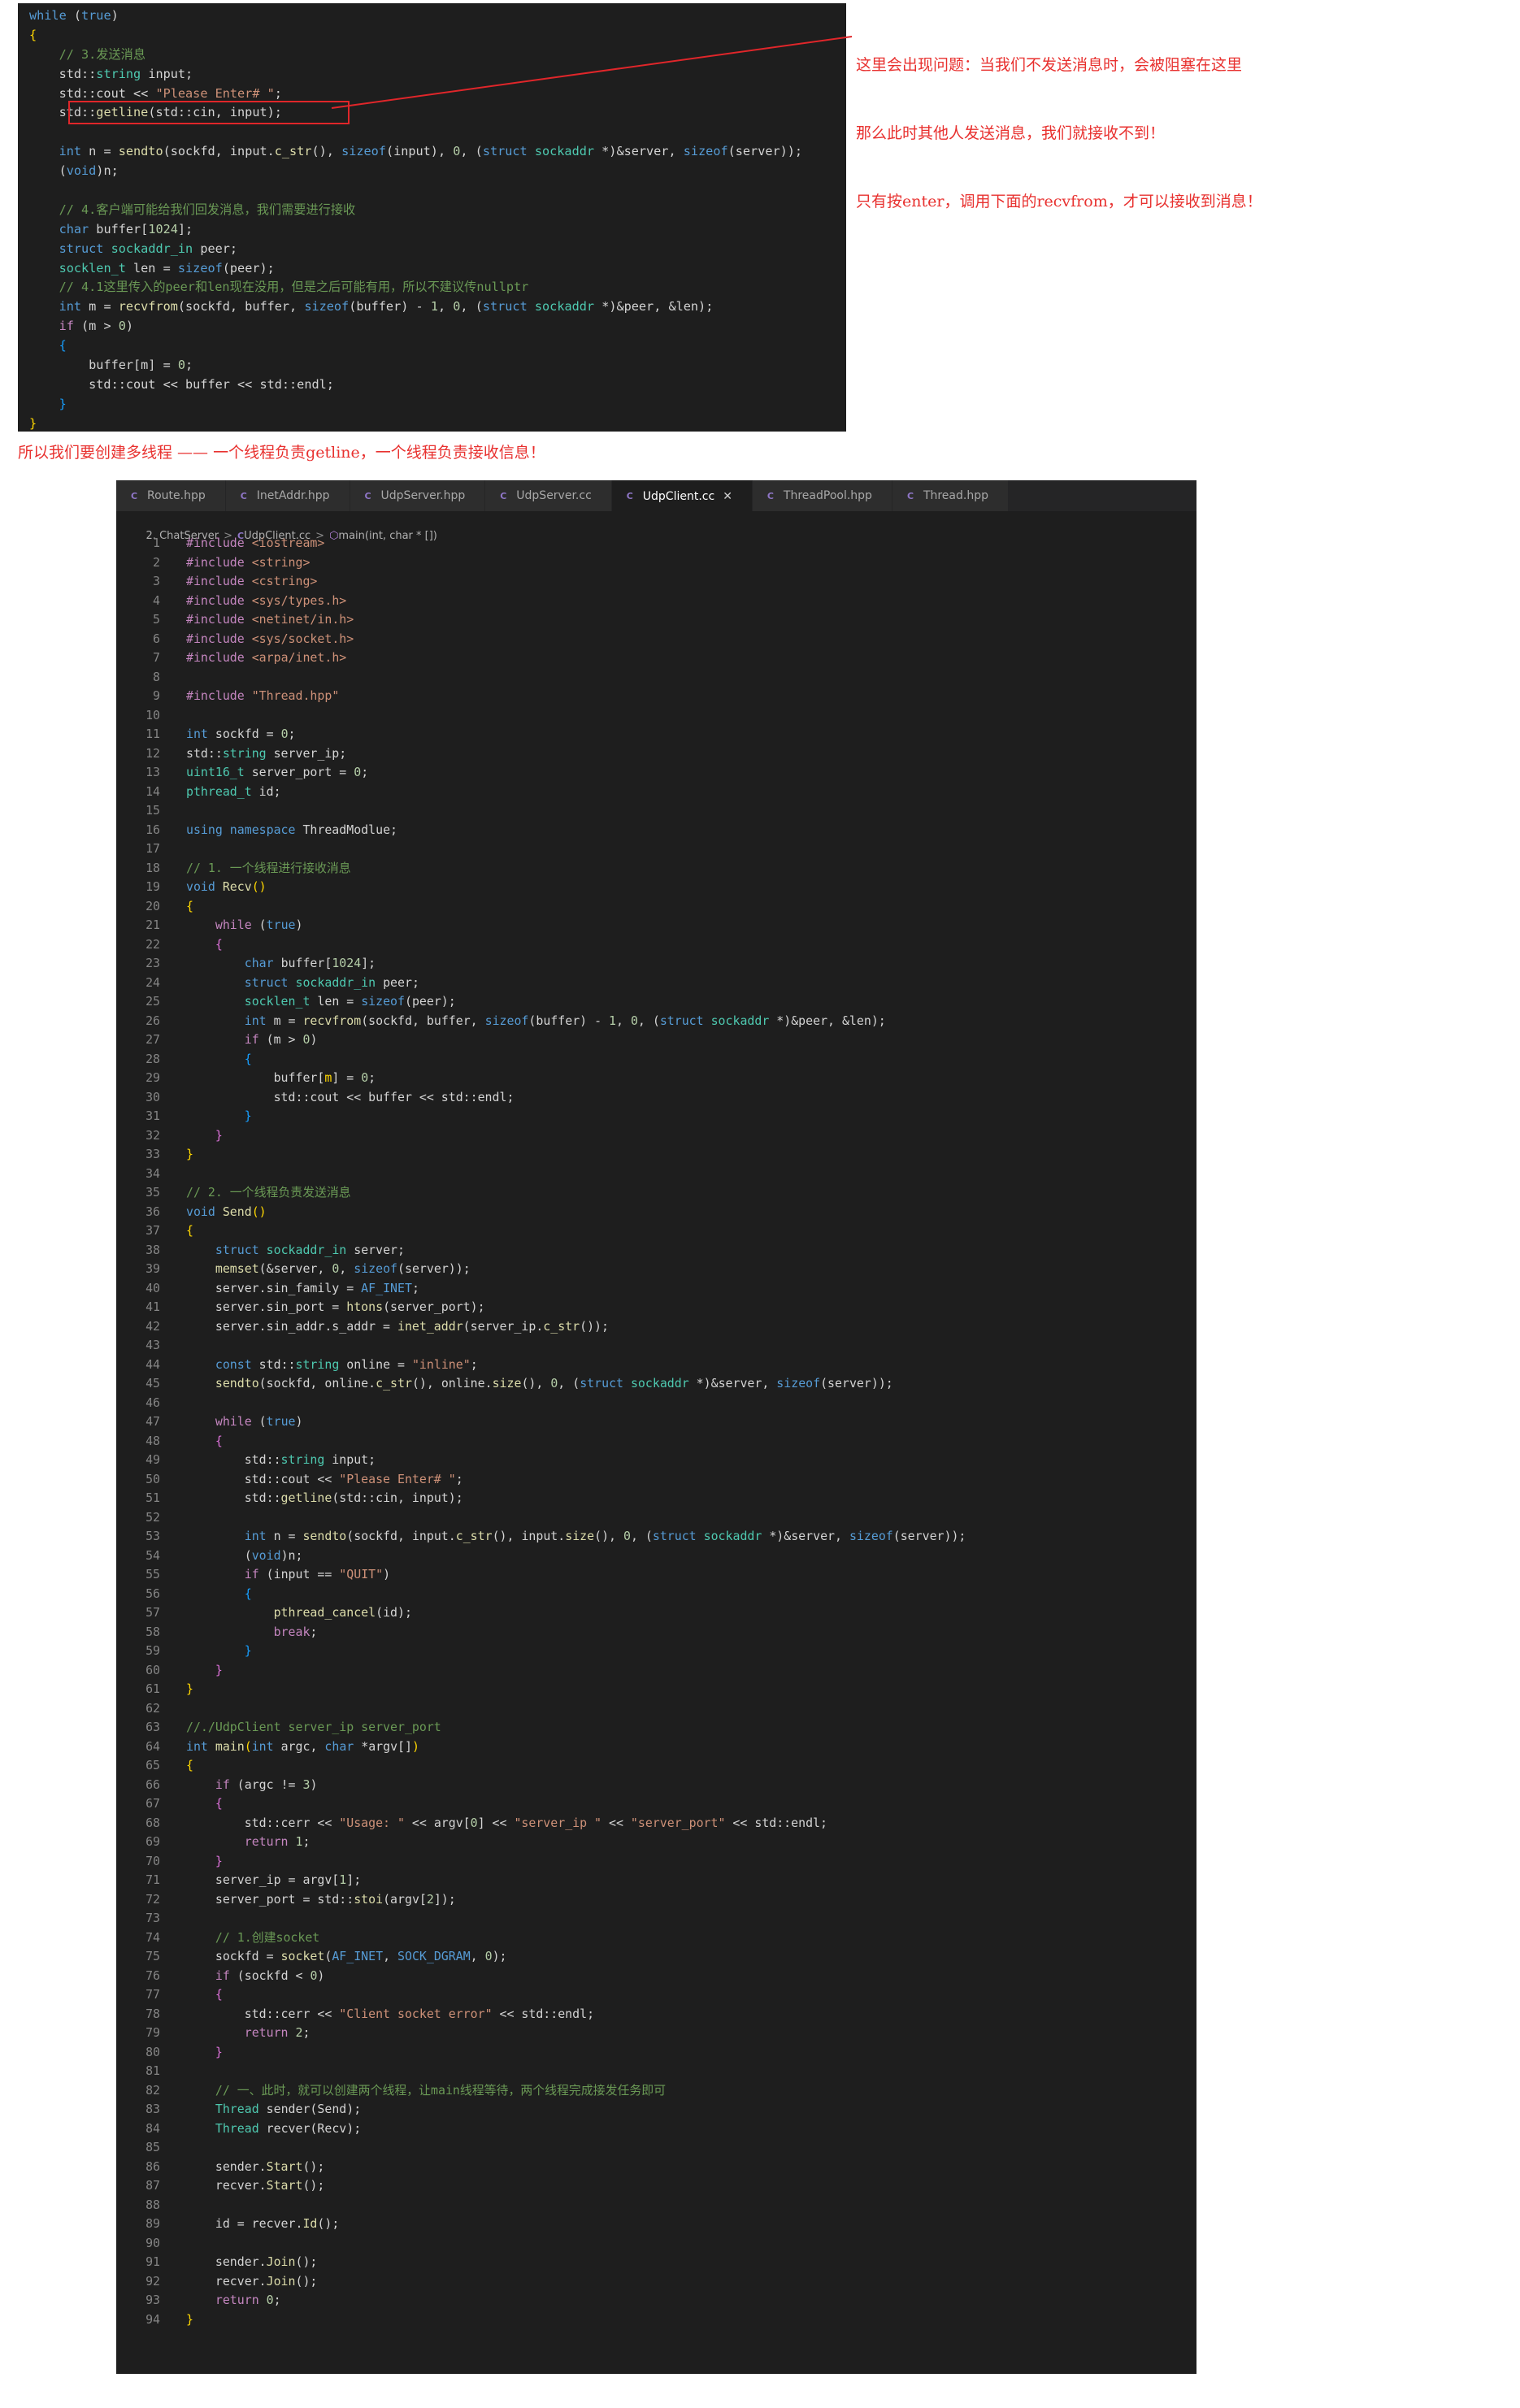 Image resolution: width=1520 pixels, height=2408 pixels. Describe the element at coordinates (266, 1784) in the screenshot. I see `code-token: (argc !=` at that location.